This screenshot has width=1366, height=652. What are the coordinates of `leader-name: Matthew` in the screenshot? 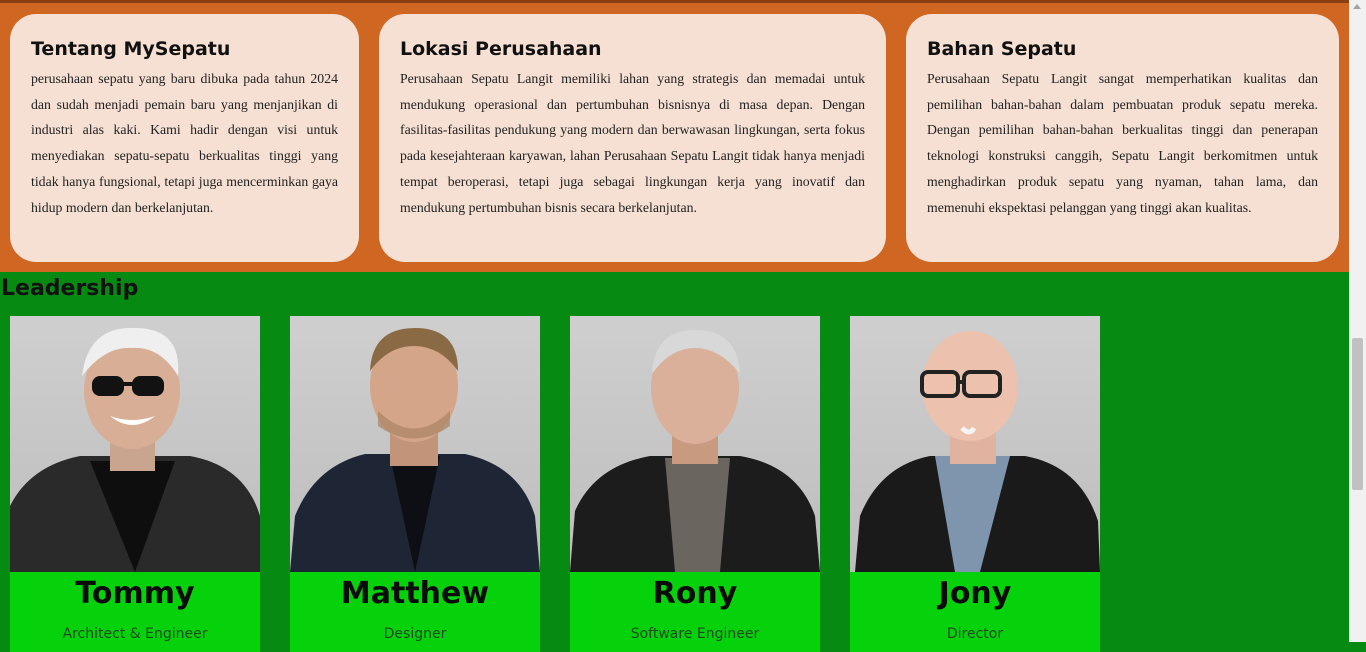 It's located at (415, 593).